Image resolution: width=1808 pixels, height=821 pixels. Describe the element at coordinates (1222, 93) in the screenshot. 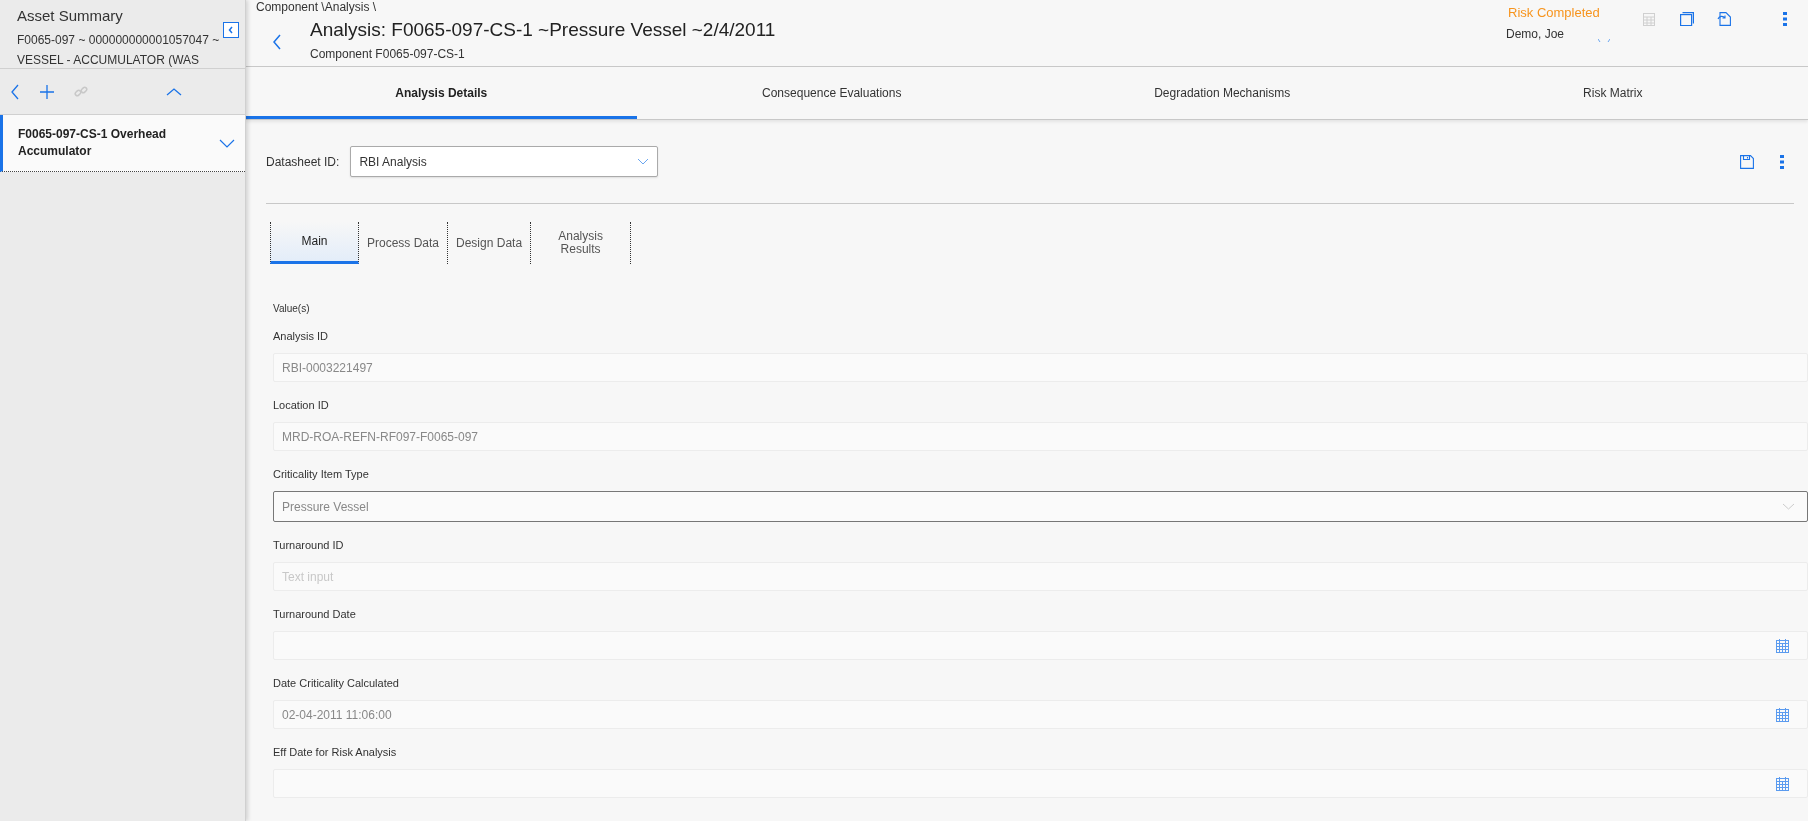

I see `tab: Degradation Mechanisms` at that location.